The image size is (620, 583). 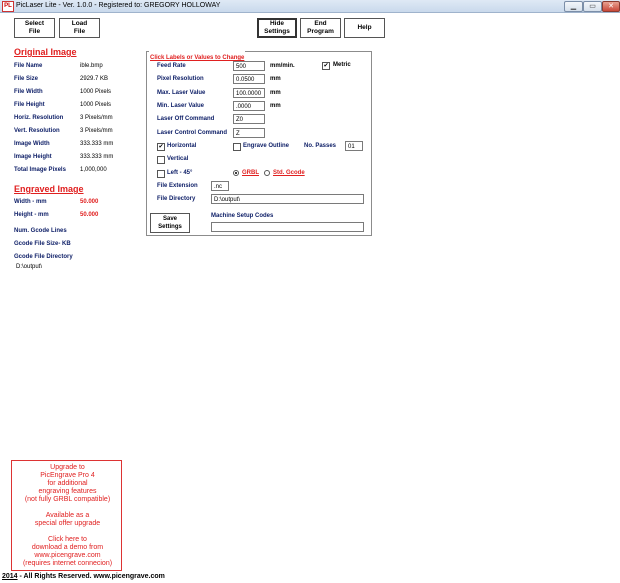 I want to click on no-passes-field: 01, so click(x=354, y=146).